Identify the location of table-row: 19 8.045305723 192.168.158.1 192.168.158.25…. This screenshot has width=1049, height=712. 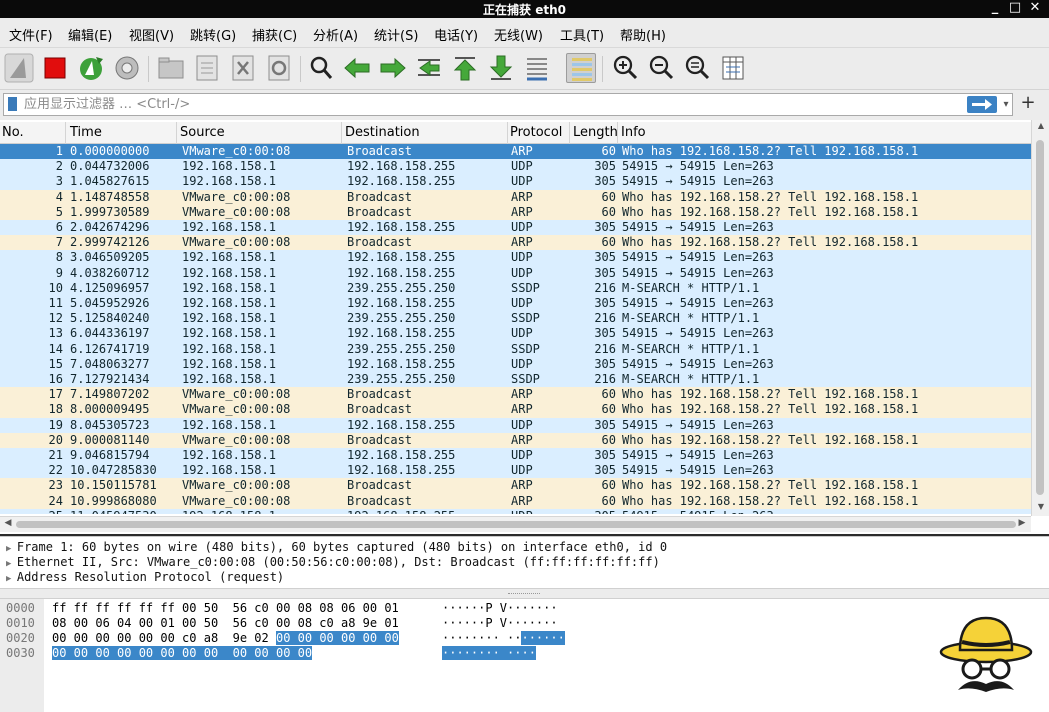
(515, 425).